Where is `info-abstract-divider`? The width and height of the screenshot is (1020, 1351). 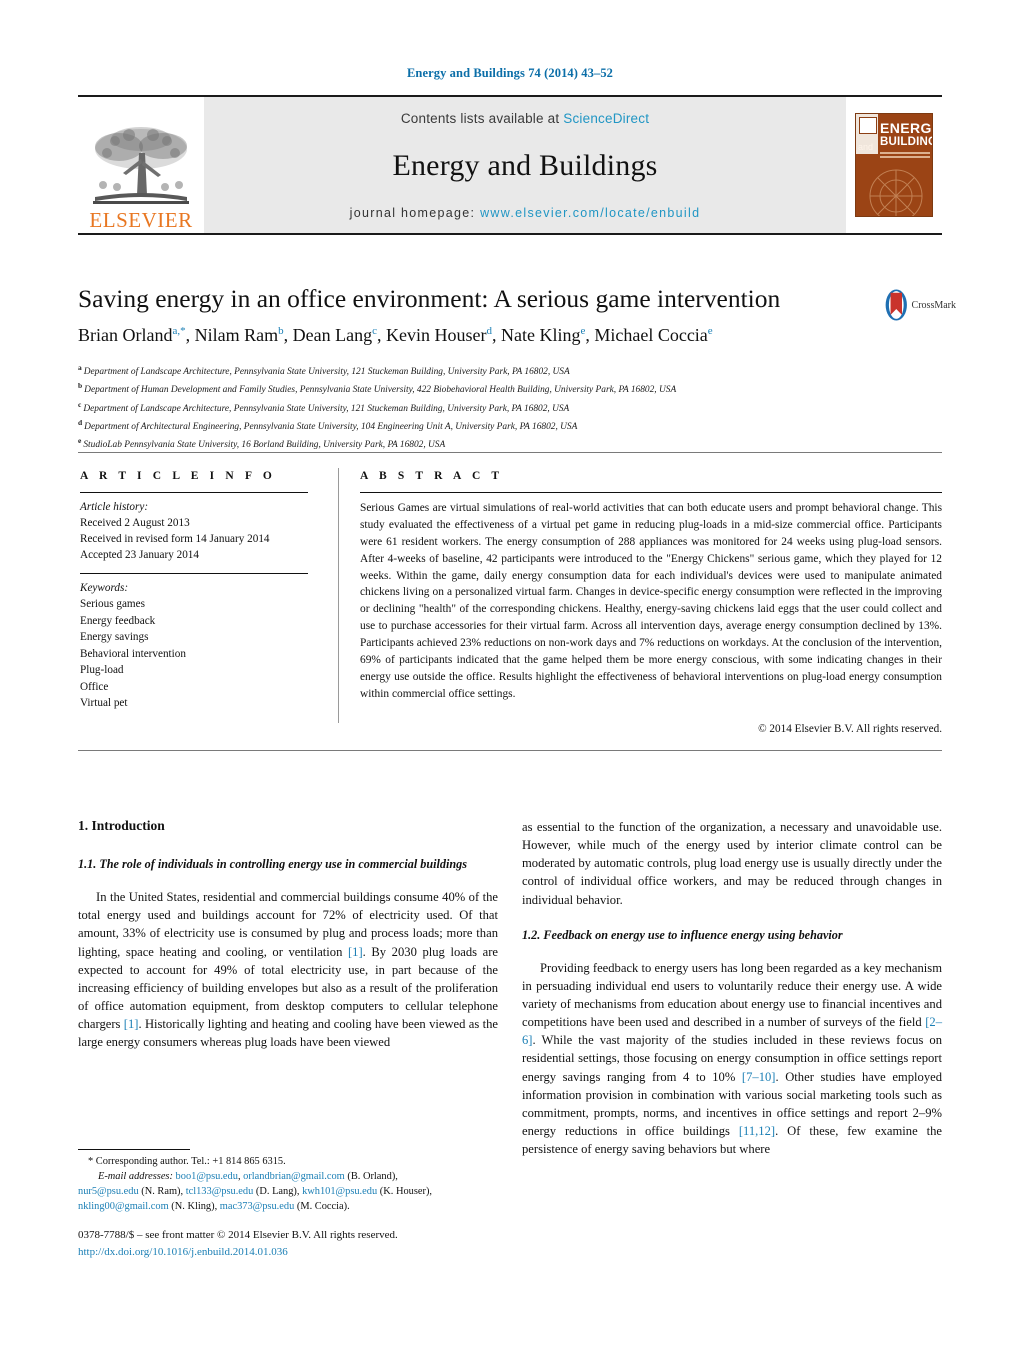 info-abstract-divider is located at coordinates (338, 595).